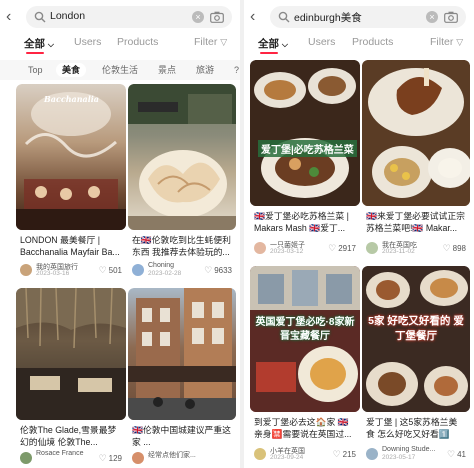  What do you see at coordinates (416, 328) in the screenshot?
I see `image-overlay-text: 5家 好吃又好看的 爱丁堡餐厅` at bounding box center [416, 328].